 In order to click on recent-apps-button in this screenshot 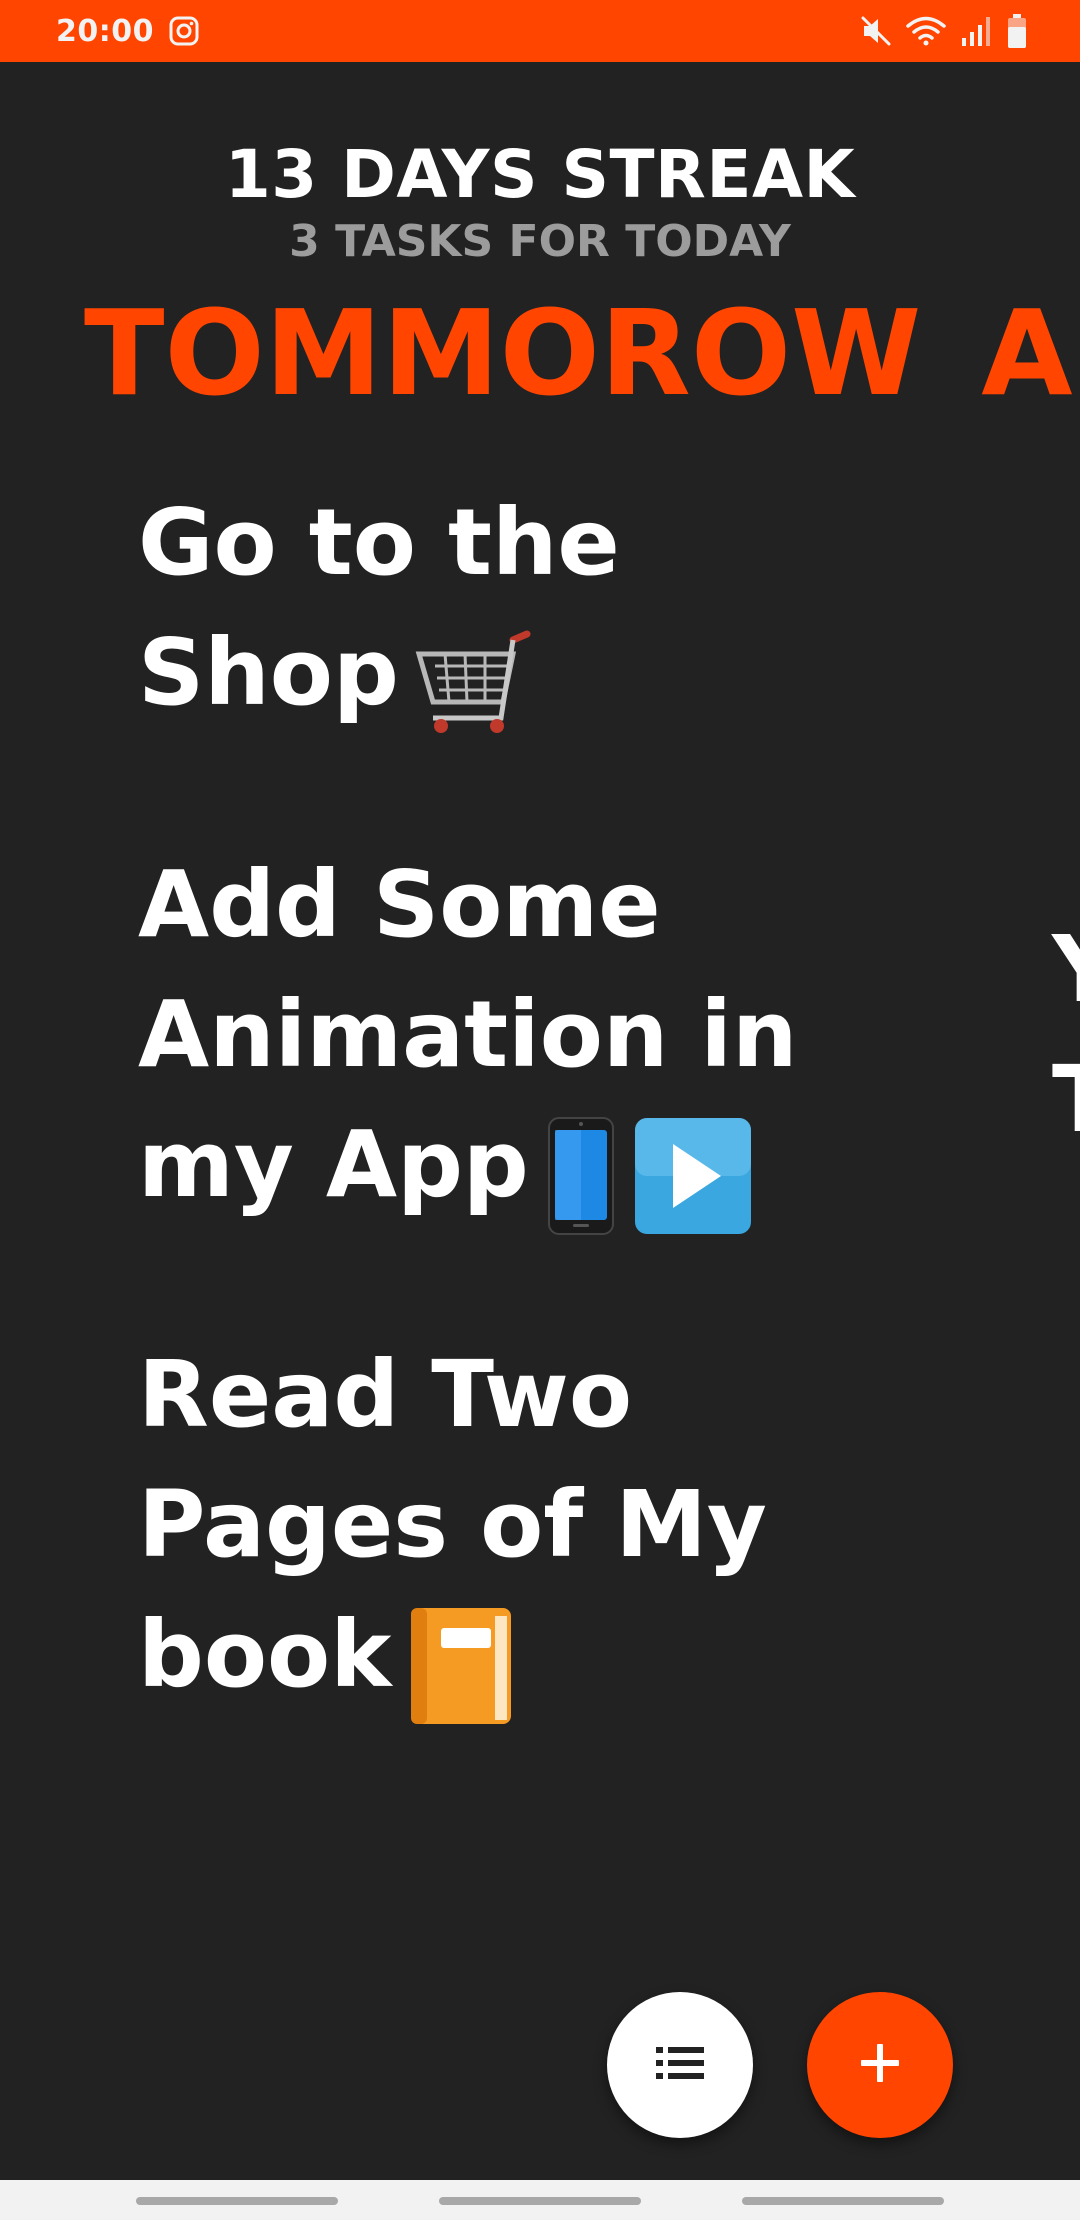, I will do `click(237, 2201)`.